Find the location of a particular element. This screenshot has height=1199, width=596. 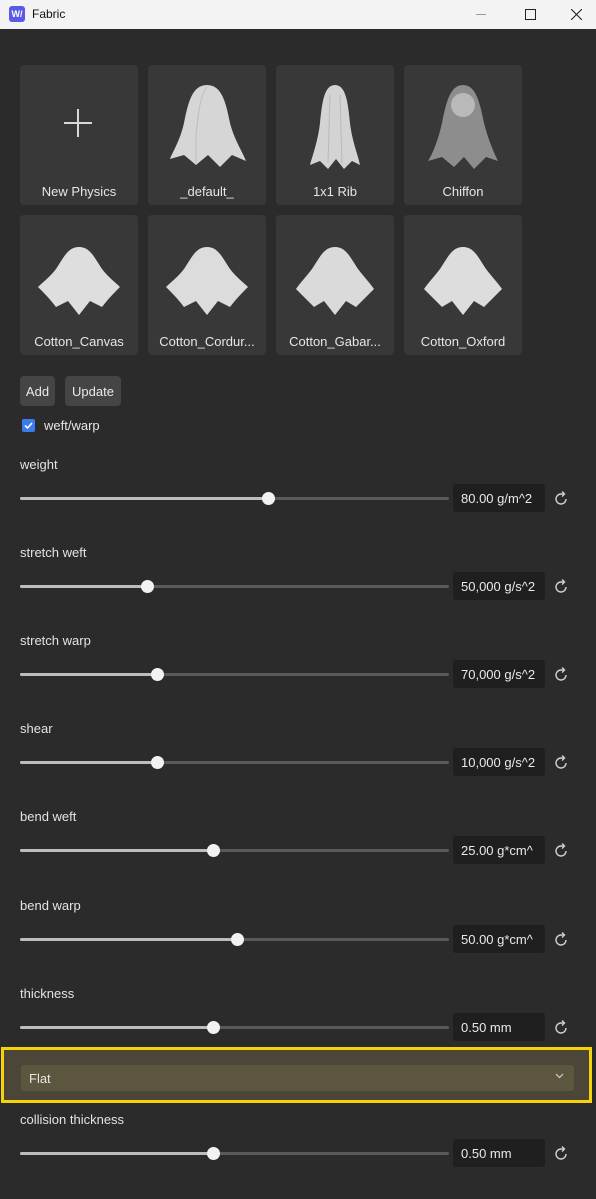

preset-tile-new-physics: New Physics is located at coordinates (79, 135).